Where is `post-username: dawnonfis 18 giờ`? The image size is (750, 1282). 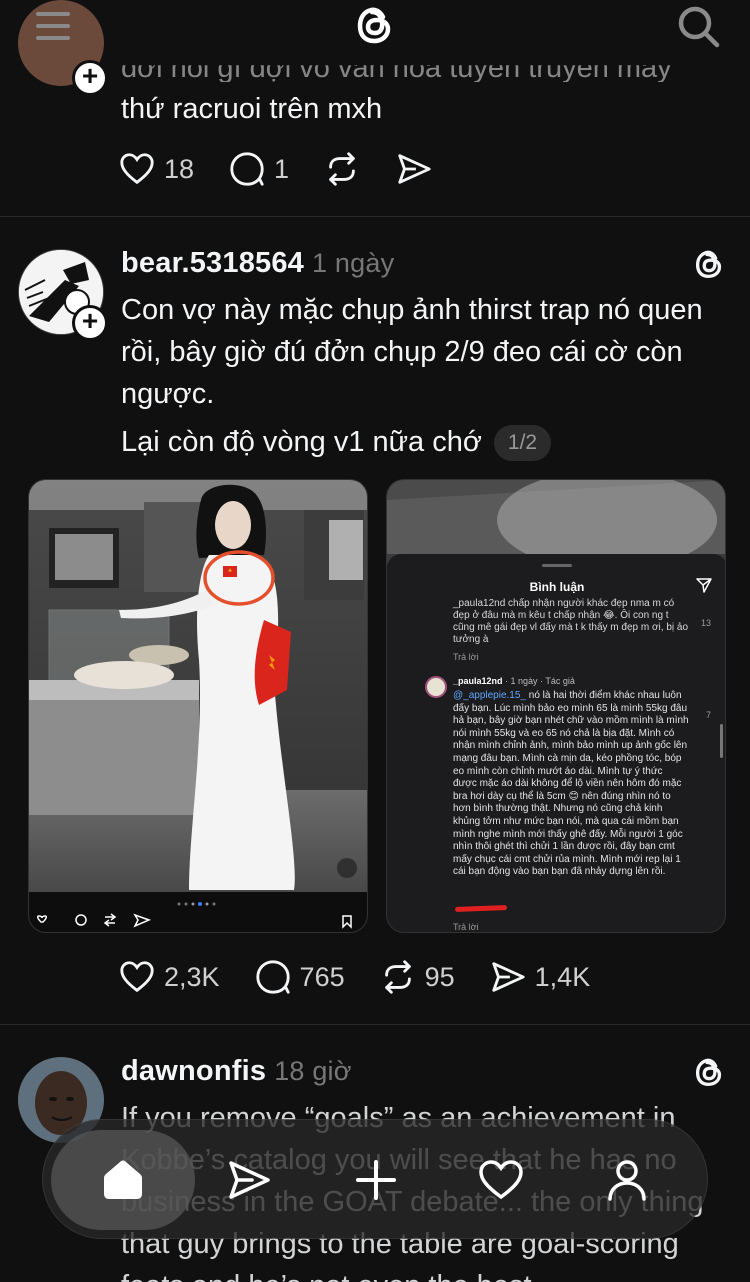 post-username: dawnonfis 18 giờ is located at coordinates (236, 1071).